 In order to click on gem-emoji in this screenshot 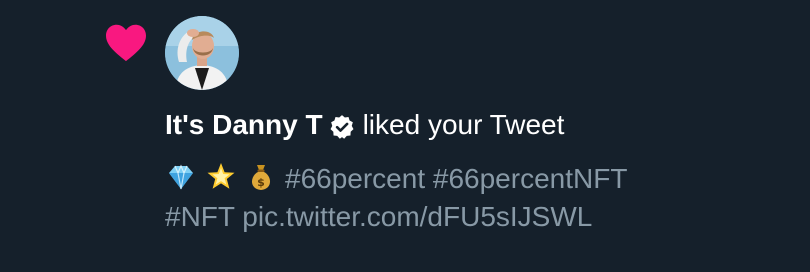, I will do `click(181, 177)`.